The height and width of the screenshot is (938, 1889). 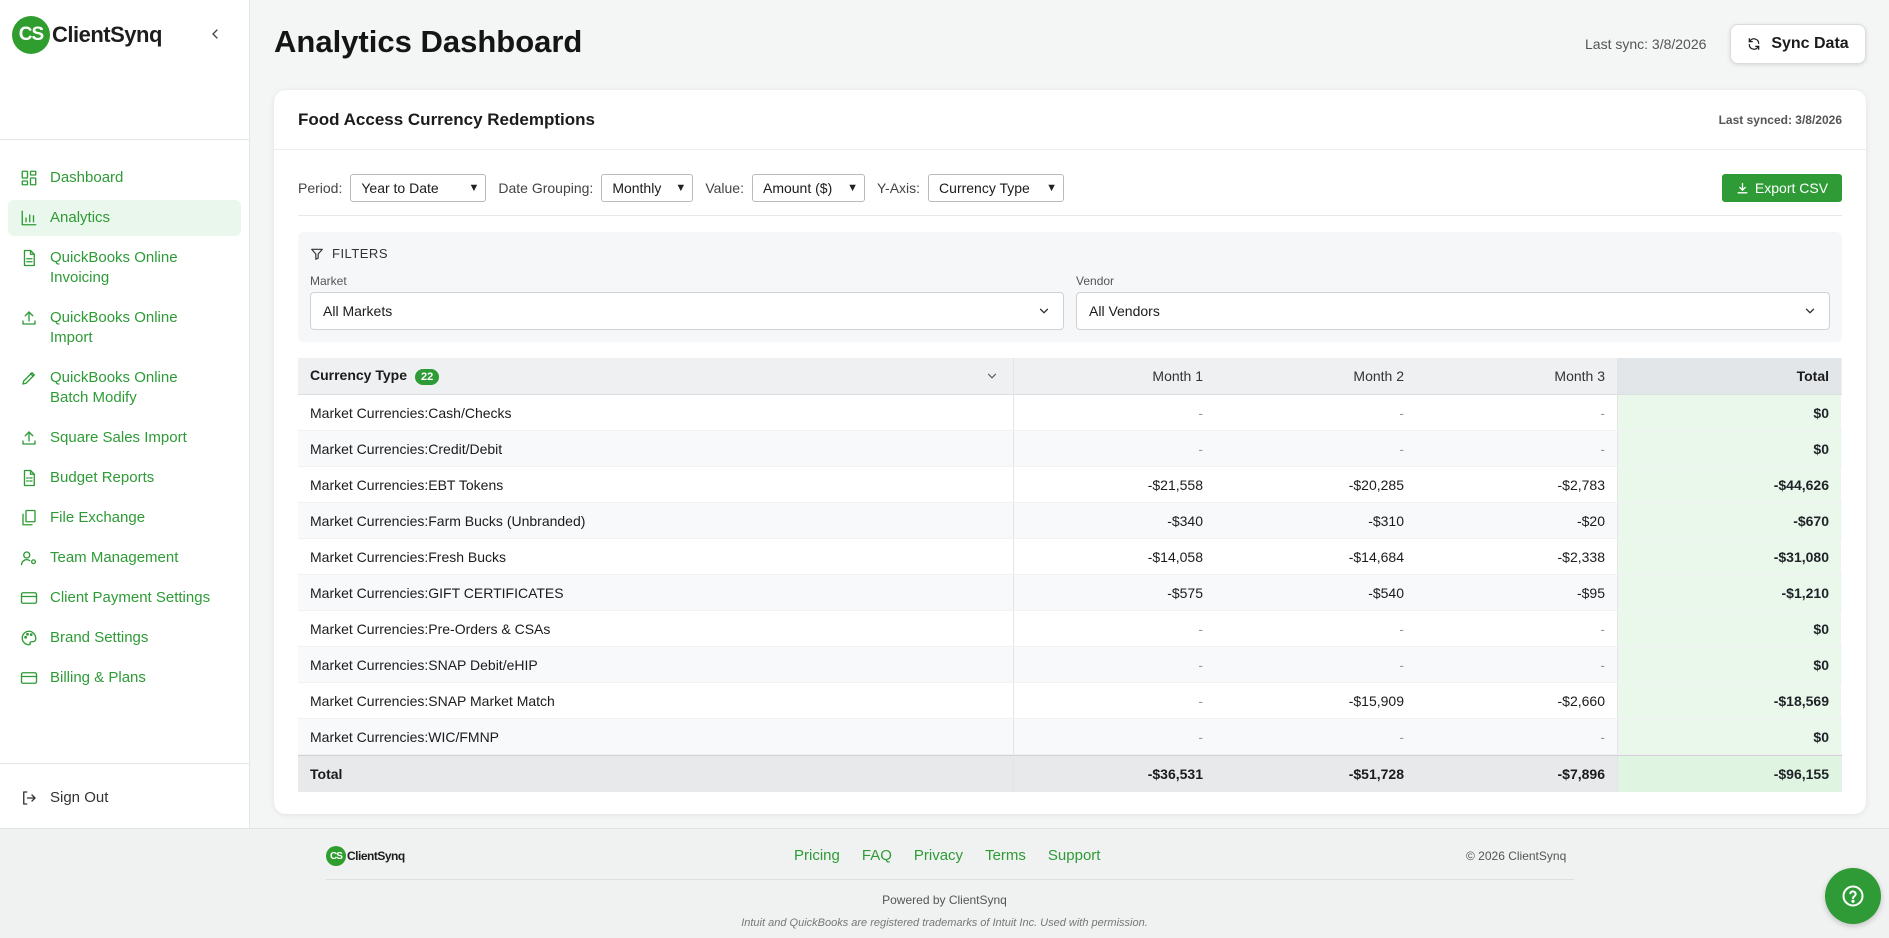 What do you see at coordinates (29, 438) in the screenshot?
I see `upload-icon` at bounding box center [29, 438].